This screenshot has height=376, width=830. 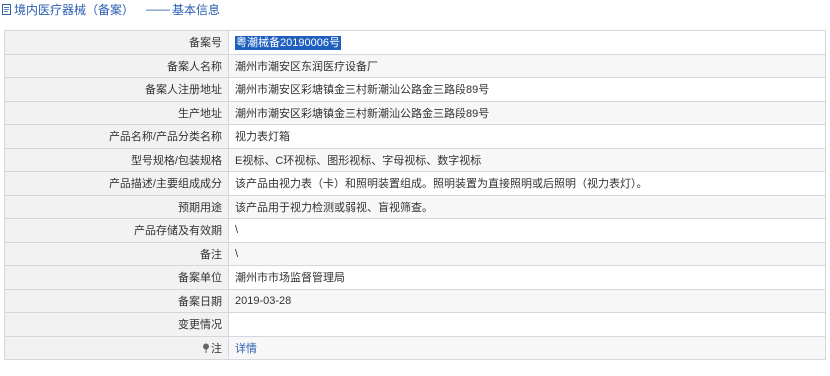 What do you see at coordinates (527, 159) in the screenshot?
I see `row-value-model-spec: E视标、C环视标、图形视标、字母视标、数字视标` at bounding box center [527, 159].